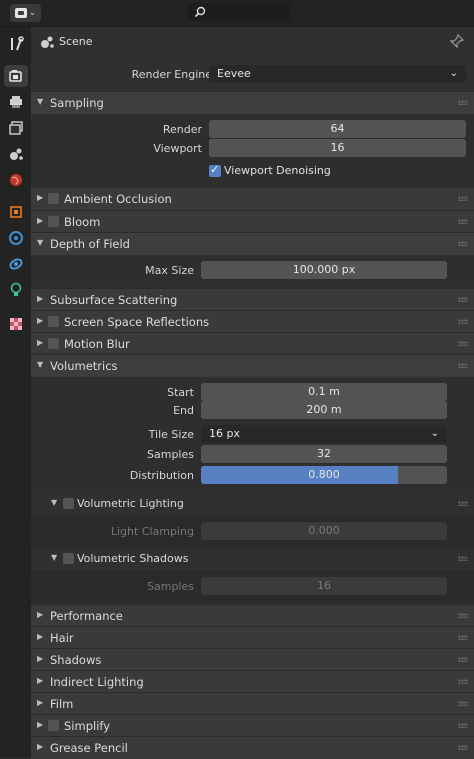  What do you see at coordinates (137, 322) in the screenshot?
I see `panel-title: Screen Space Reflections` at bounding box center [137, 322].